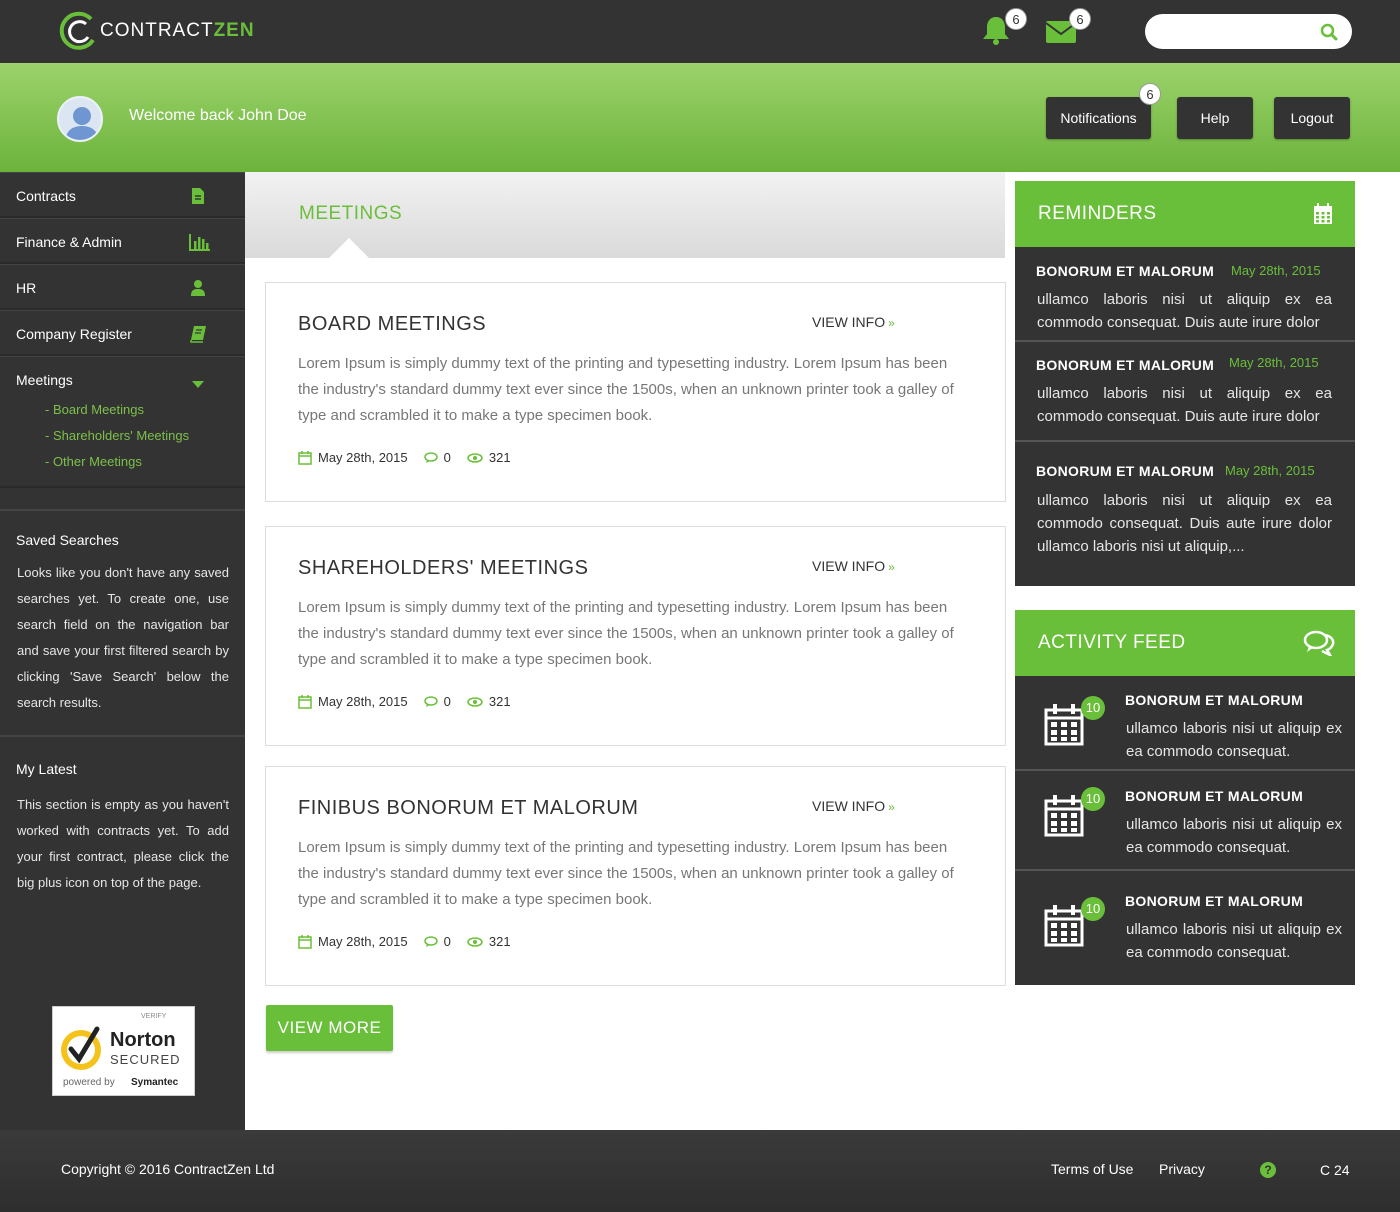 The image size is (1400, 1212). What do you see at coordinates (198, 288) in the screenshot?
I see `user-icon` at bounding box center [198, 288].